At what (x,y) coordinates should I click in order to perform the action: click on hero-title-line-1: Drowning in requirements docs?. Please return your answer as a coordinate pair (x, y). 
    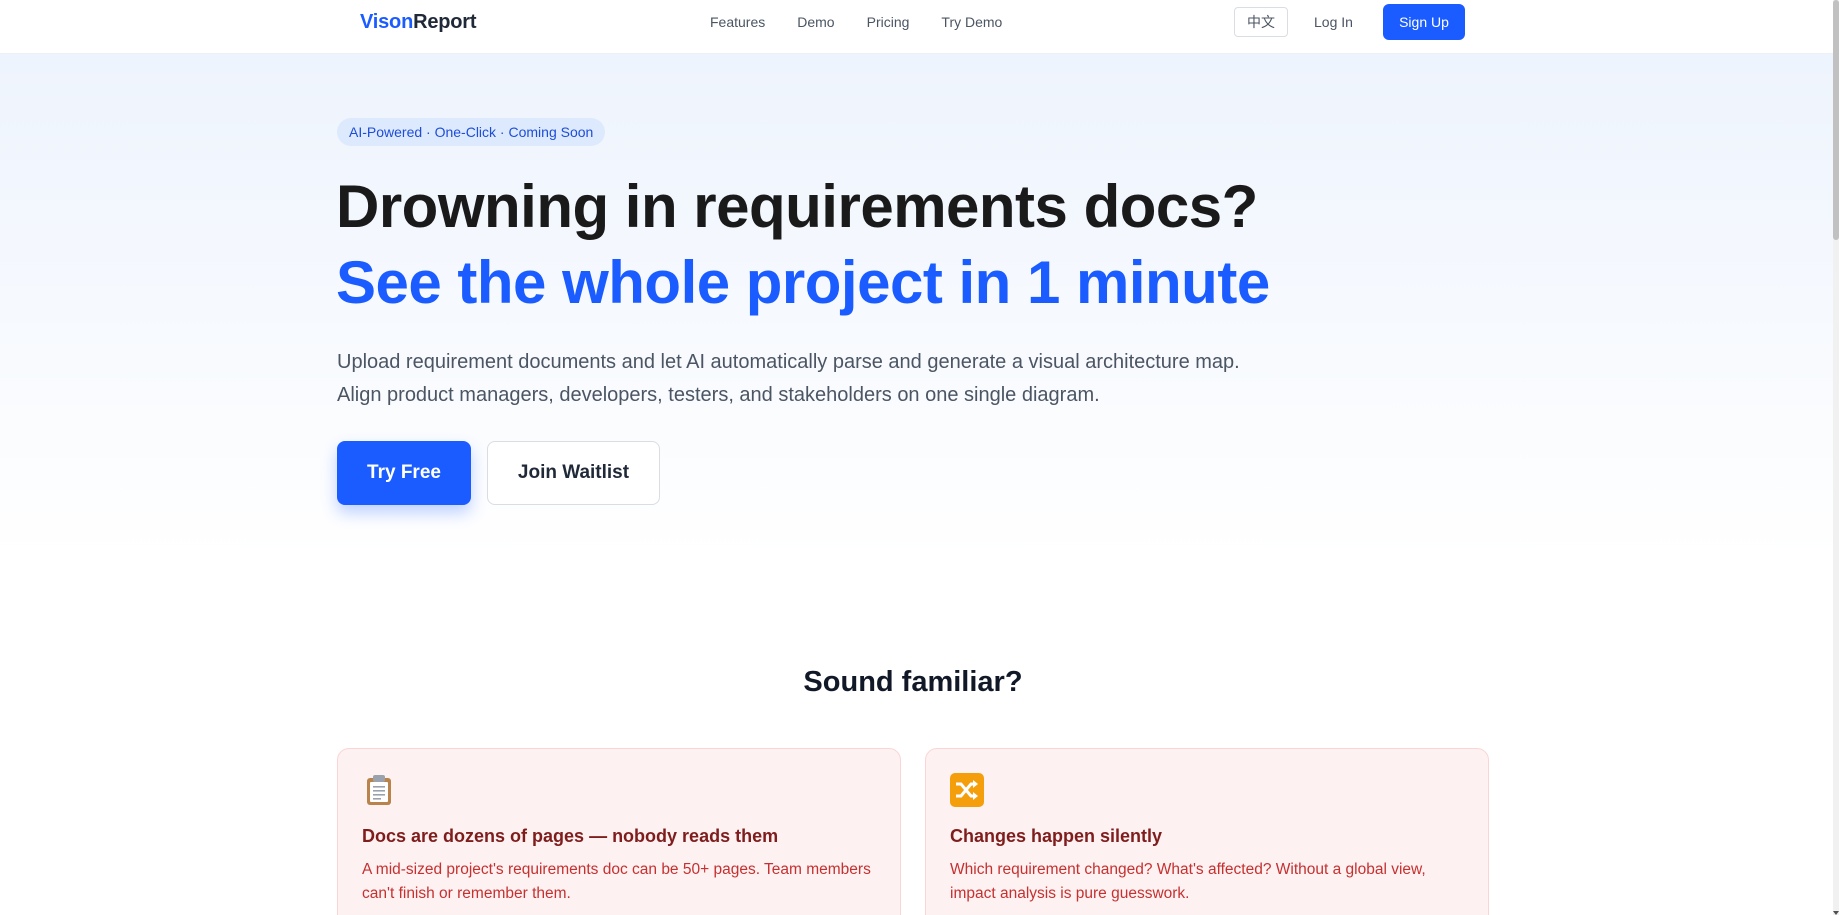
    Looking at the image, I should click on (797, 206).